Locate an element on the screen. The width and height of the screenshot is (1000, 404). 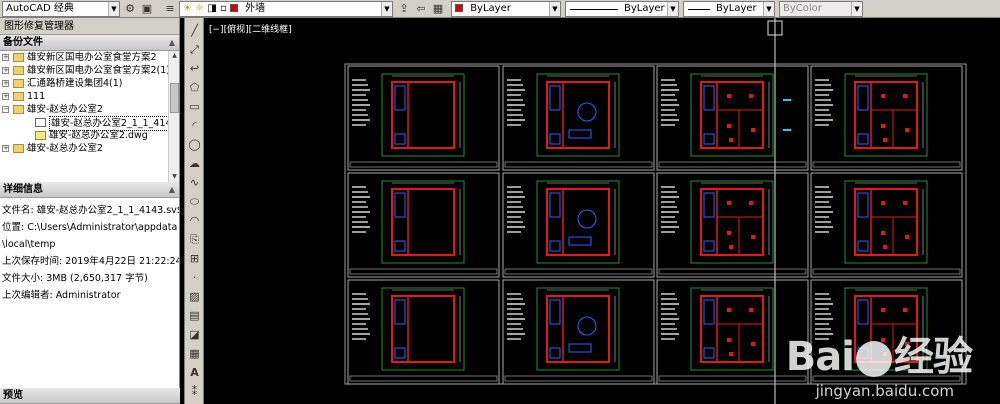
tree-folder-item: +111 is located at coordinates (89, 96).